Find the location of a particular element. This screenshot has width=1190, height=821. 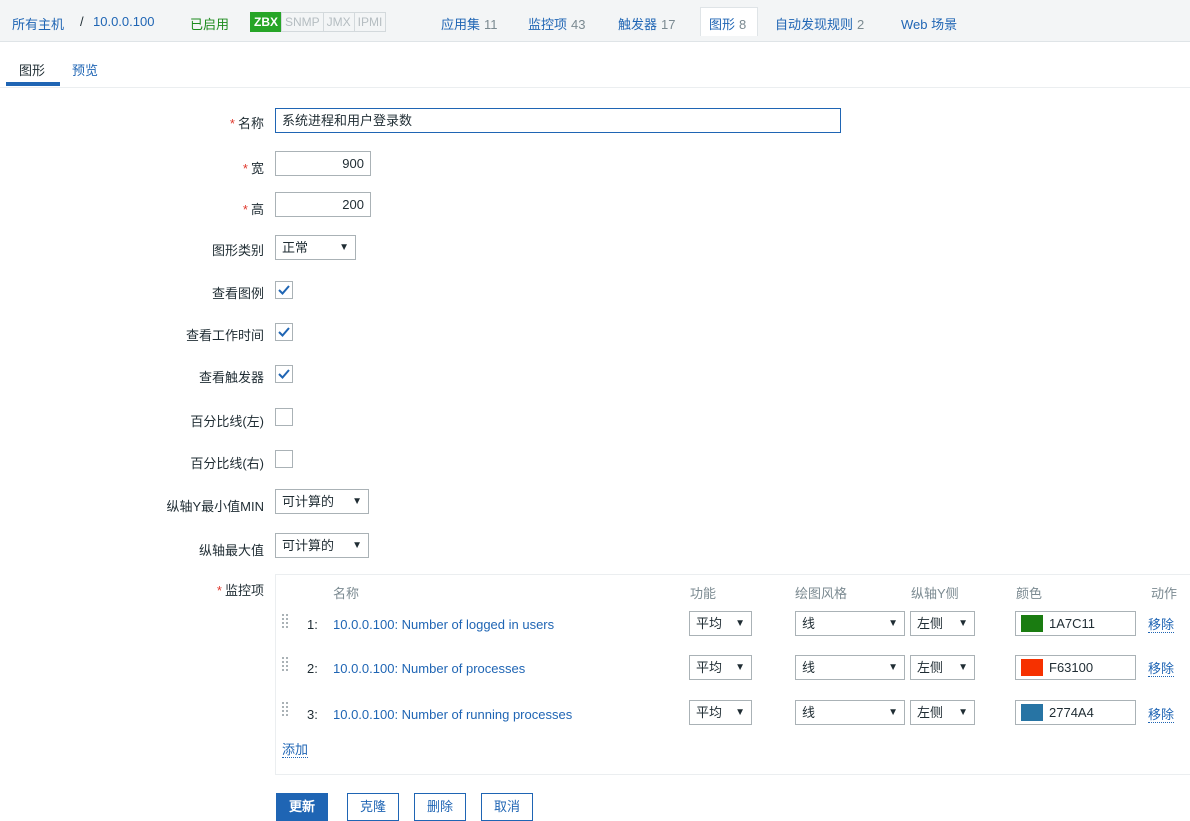

graph-type-value: 正常 is located at coordinates (295, 247).